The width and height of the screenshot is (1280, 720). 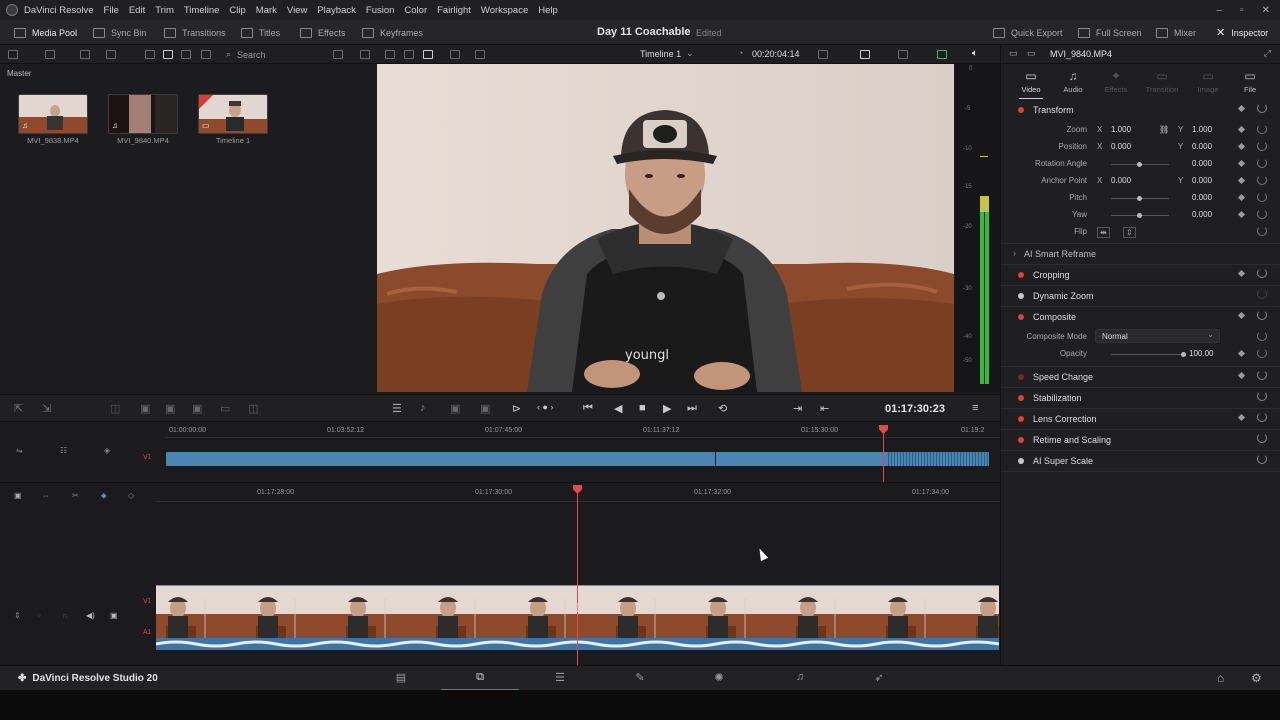 What do you see at coordinates (46, 495) in the screenshot?
I see `snapping-icon: ⇔` at bounding box center [46, 495].